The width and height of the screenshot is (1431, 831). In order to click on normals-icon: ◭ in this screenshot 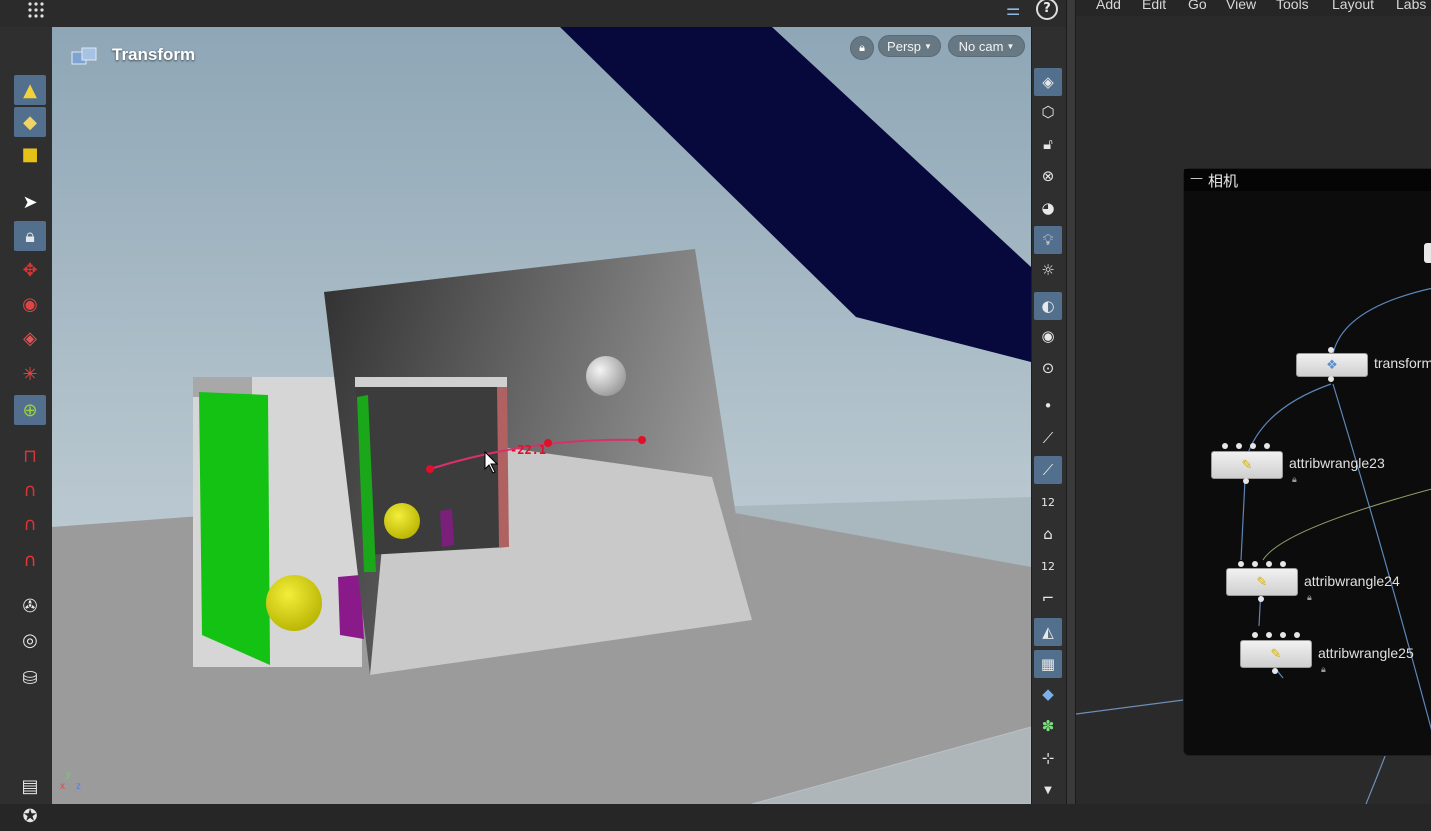, I will do `click(1048, 632)`.